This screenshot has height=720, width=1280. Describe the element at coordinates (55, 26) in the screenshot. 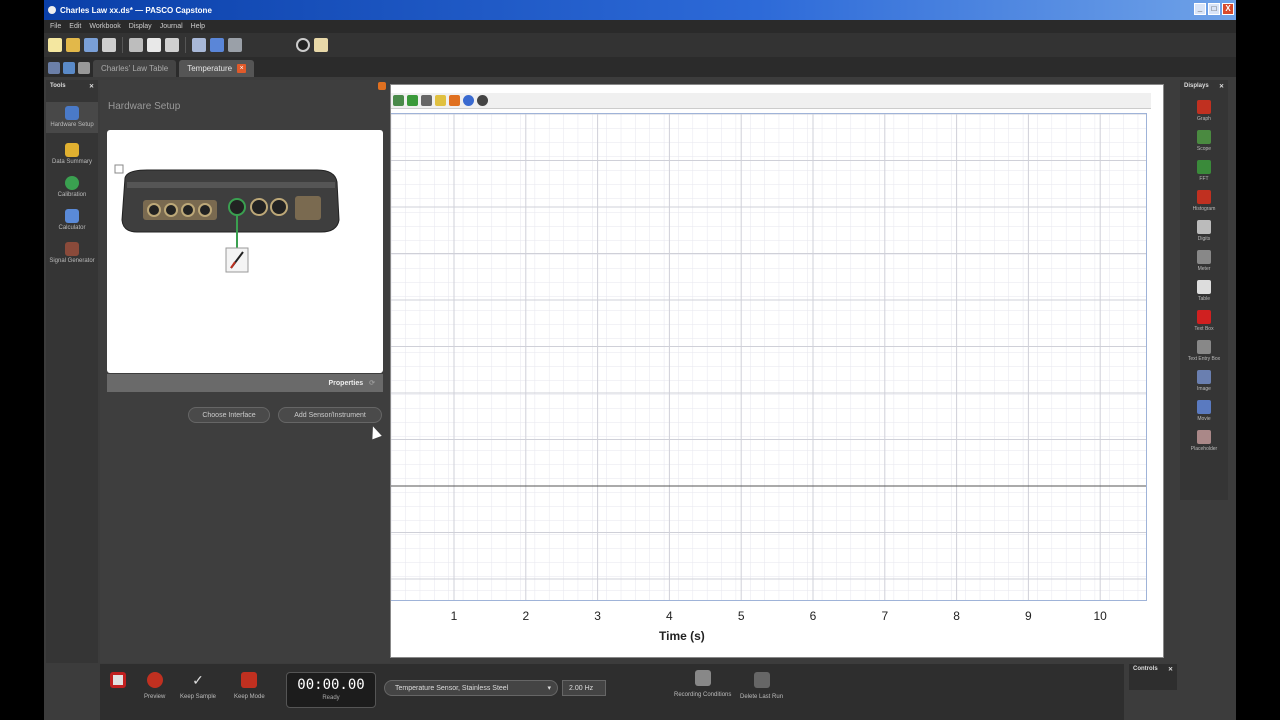

I see `menu-file: File` at that location.